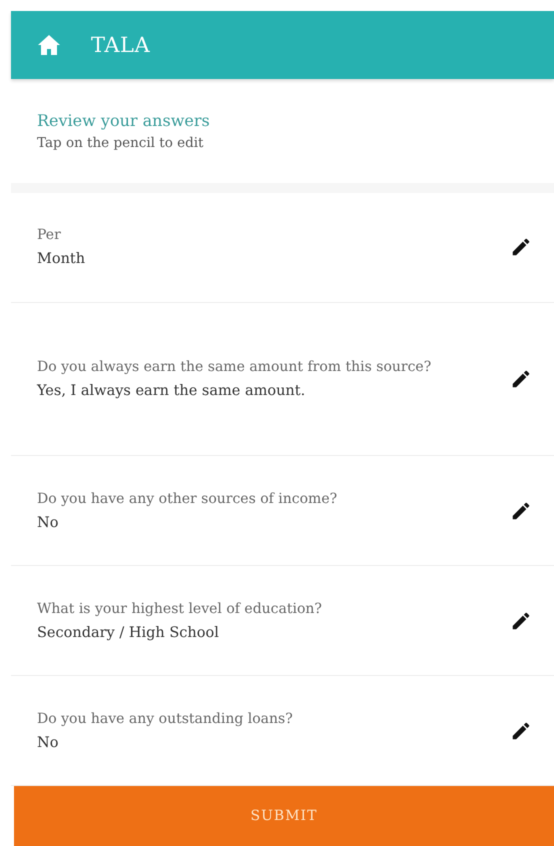  What do you see at coordinates (120, 45) in the screenshot?
I see `app-title: TALA` at bounding box center [120, 45].